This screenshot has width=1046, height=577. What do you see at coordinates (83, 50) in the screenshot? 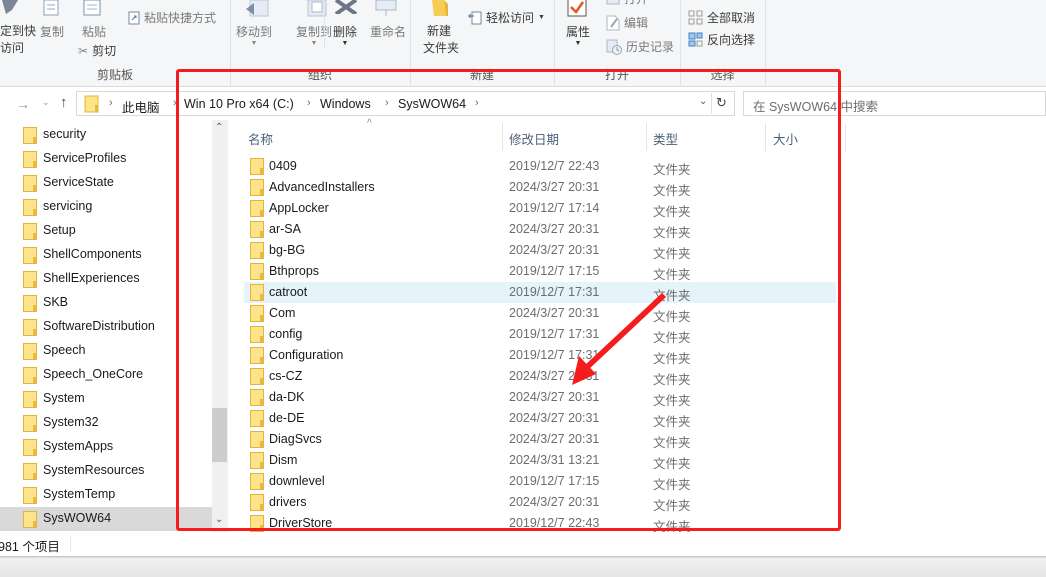
I see `scissors-icon: ✂` at bounding box center [83, 50].